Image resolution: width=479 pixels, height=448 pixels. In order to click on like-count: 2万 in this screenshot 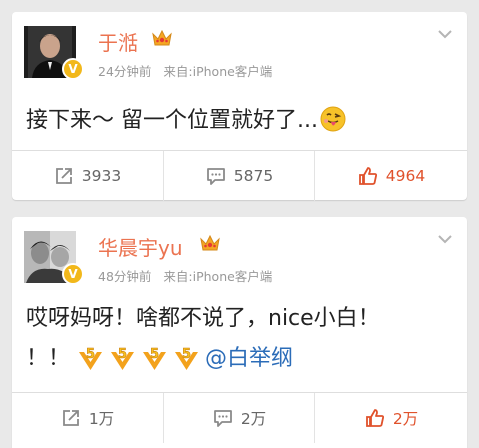, I will do `click(405, 419)`.